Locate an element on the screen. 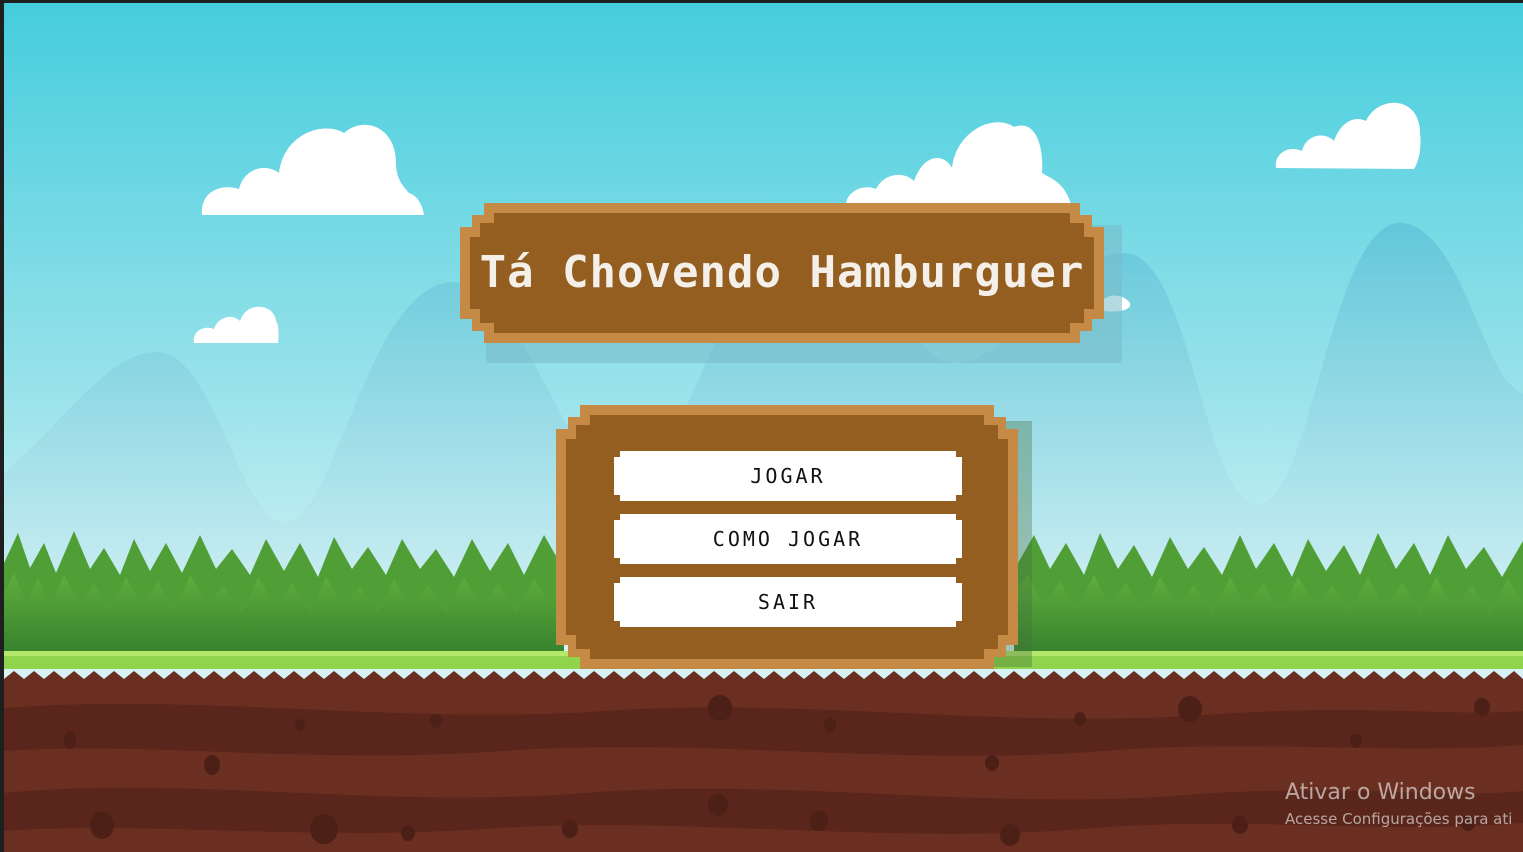 The height and width of the screenshot is (852, 1523). game-title: Tá Chovendo Hamburguer is located at coordinates (782, 272).